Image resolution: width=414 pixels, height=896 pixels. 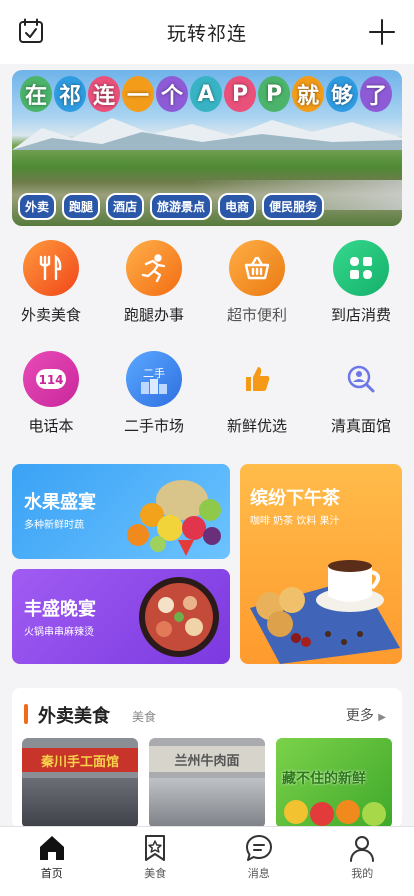 What do you see at coordinates (74, 716) in the screenshot?
I see `section-title: 外卖美食` at bounding box center [74, 716].